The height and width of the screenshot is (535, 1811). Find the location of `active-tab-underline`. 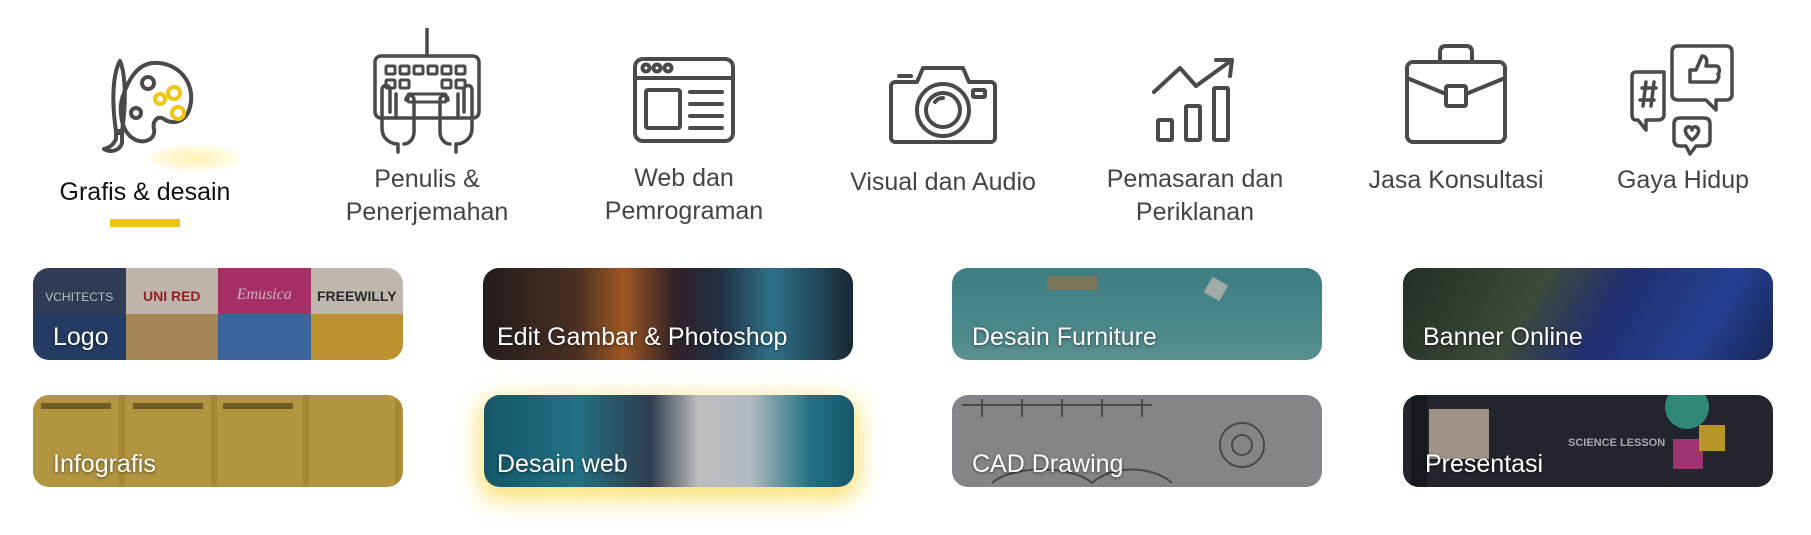

active-tab-underline is located at coordinates (145, 223).